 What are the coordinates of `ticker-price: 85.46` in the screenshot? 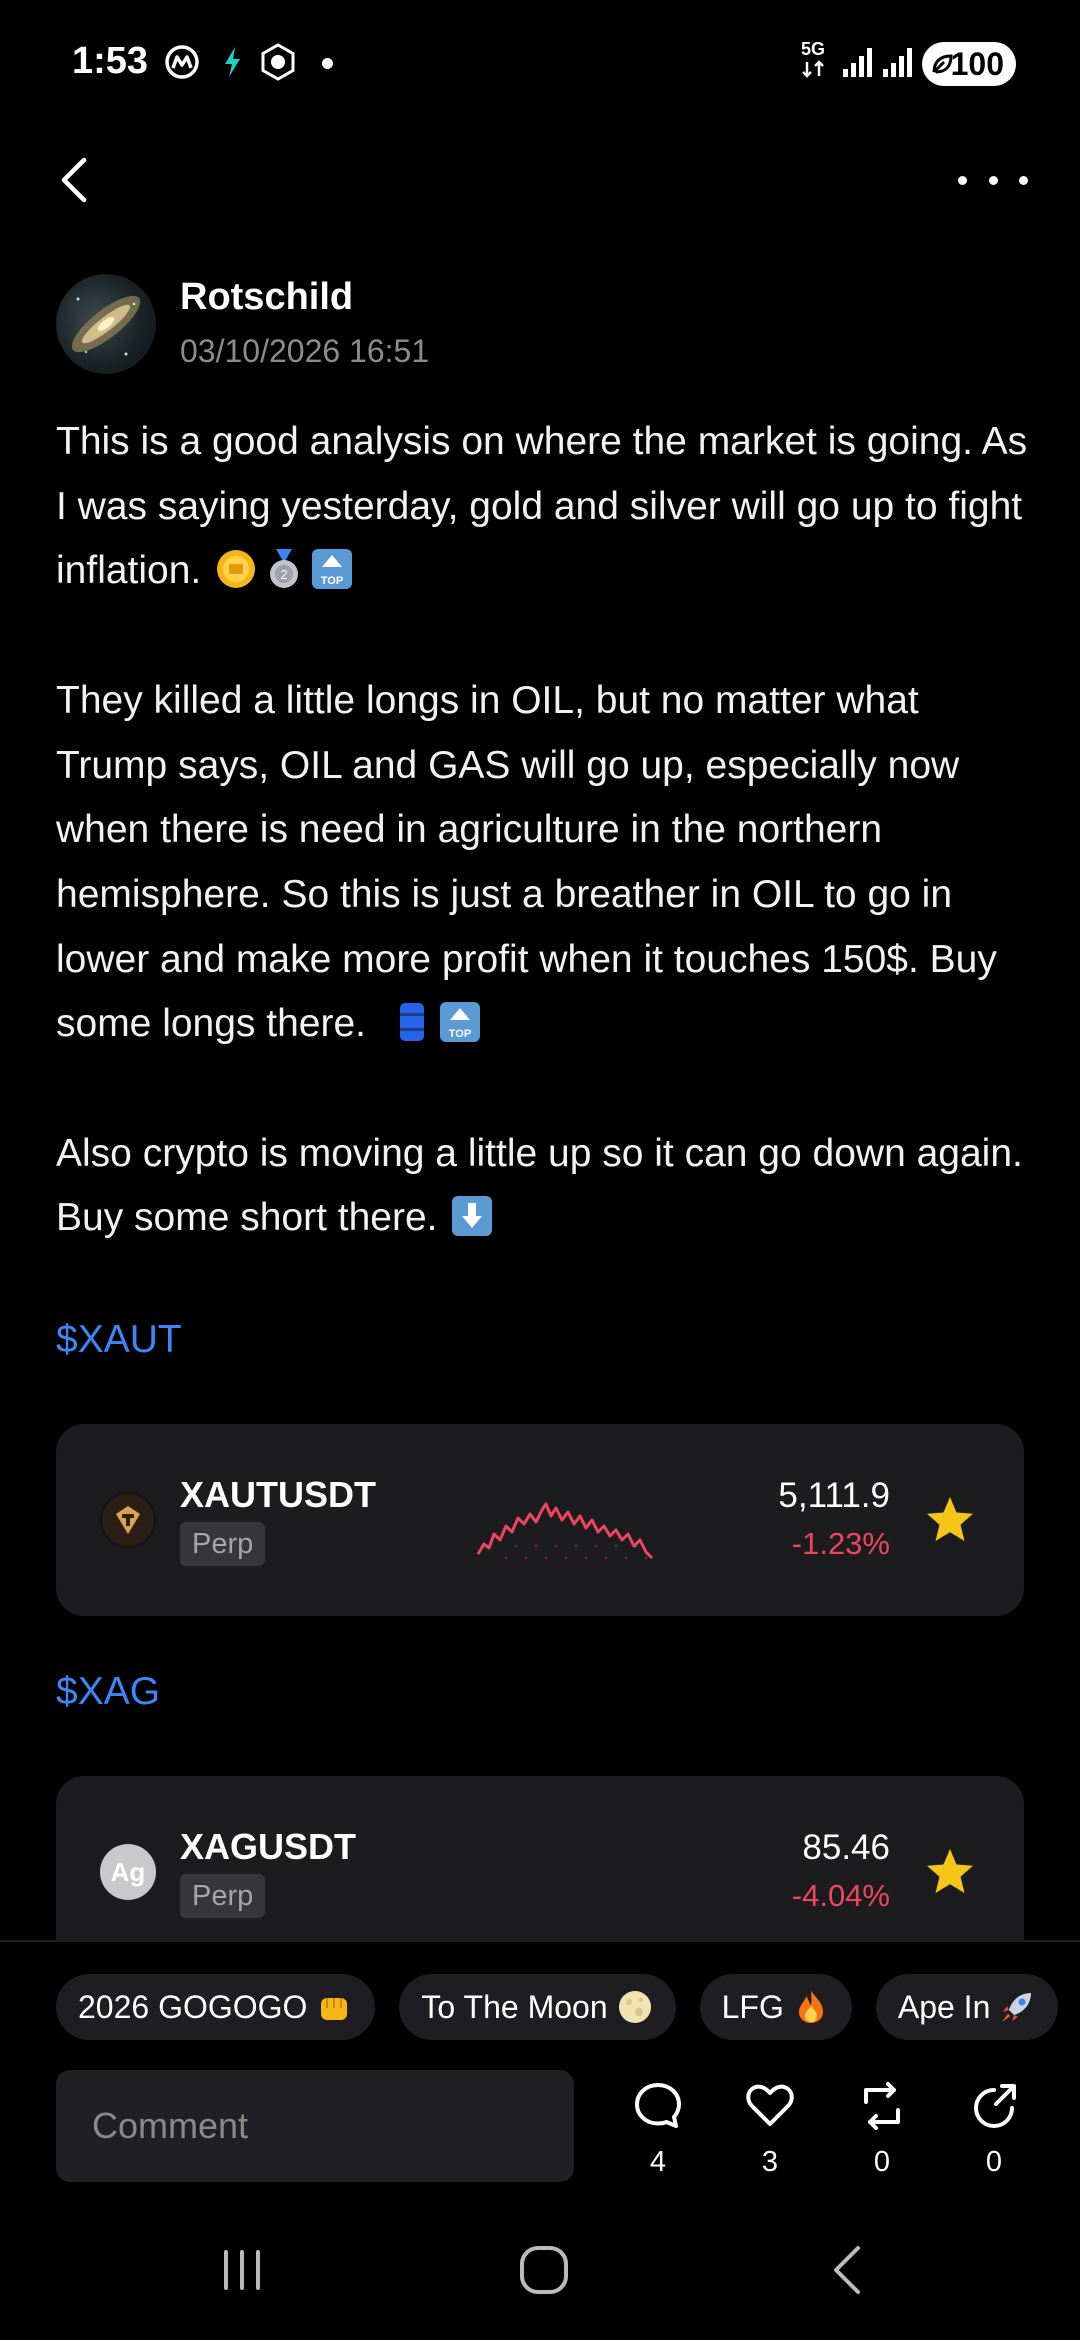 It's located at (846, 1847).